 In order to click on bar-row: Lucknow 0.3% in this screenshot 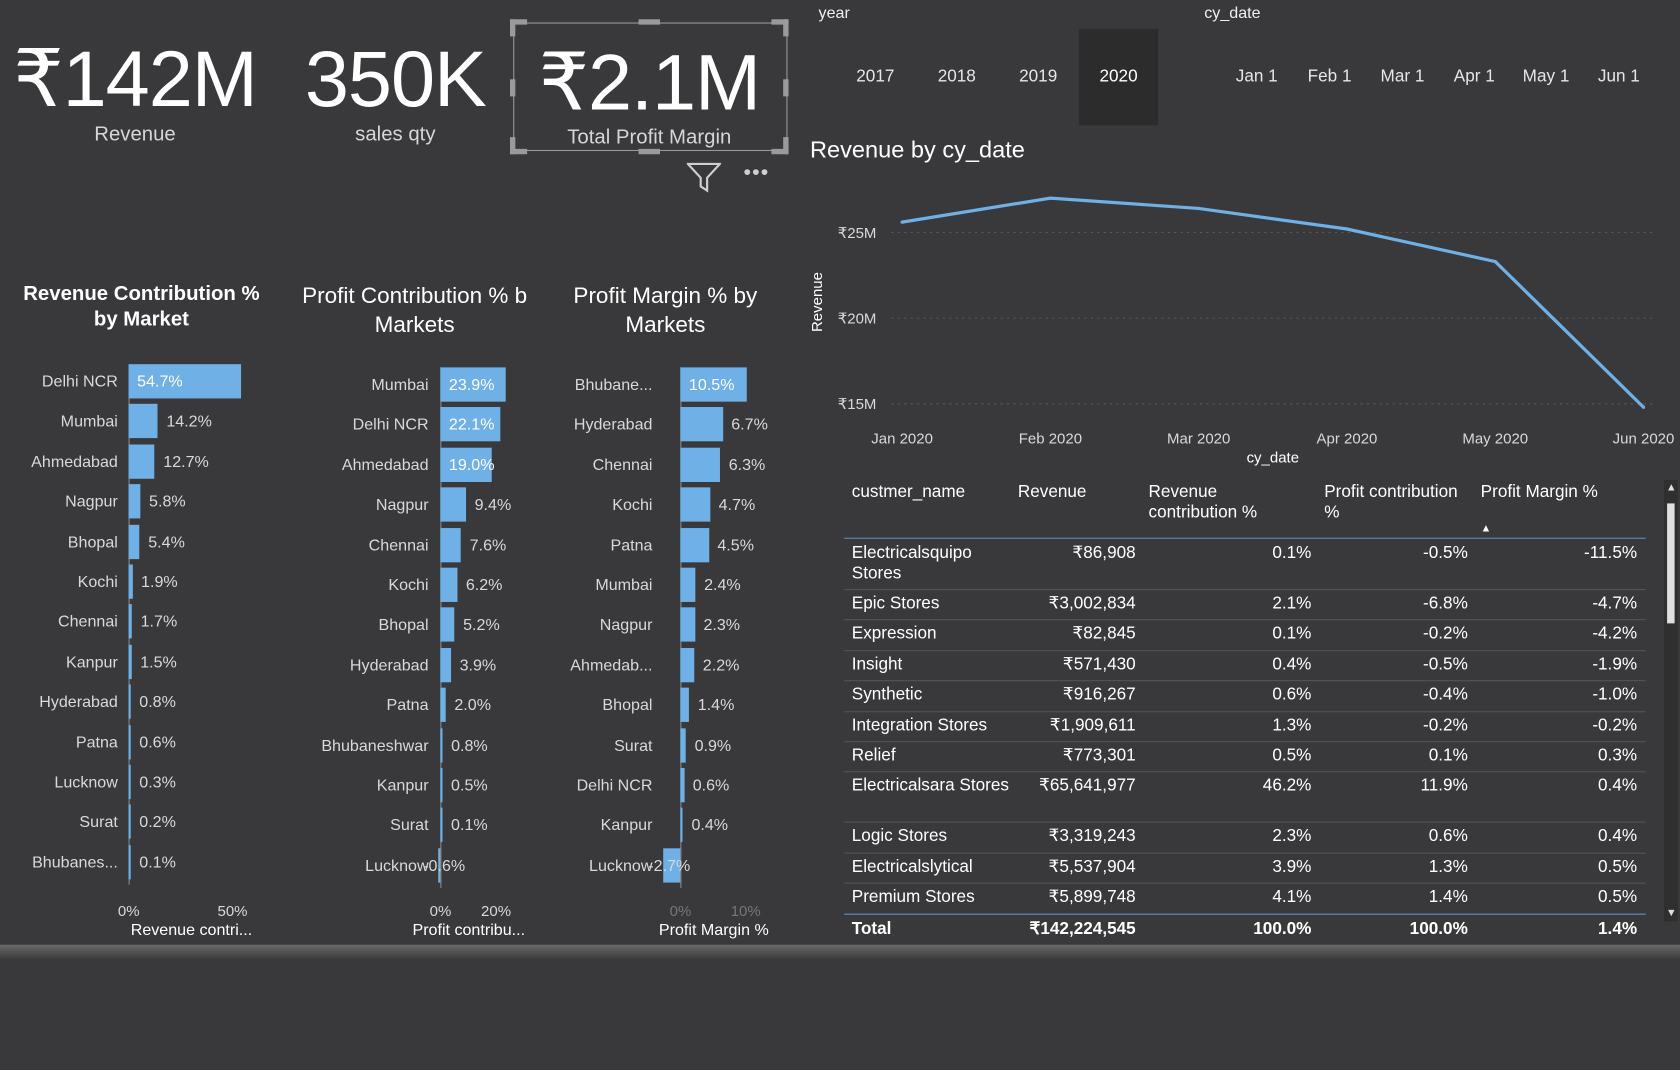, I will do `click(161, 782)`.